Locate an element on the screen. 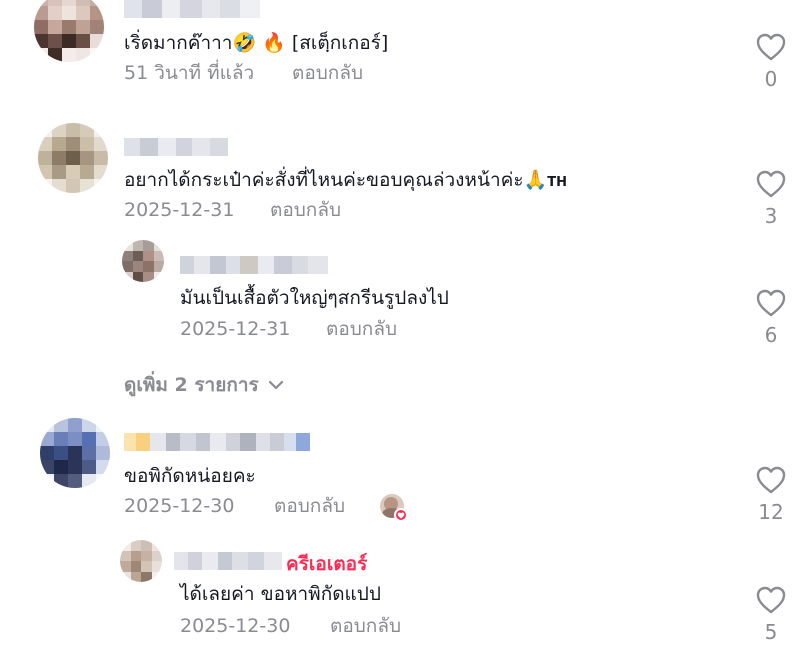 The height and width of the screenshot is (659, 808). reply-button: ตอบกลับ is located at coordinates (365, 626).